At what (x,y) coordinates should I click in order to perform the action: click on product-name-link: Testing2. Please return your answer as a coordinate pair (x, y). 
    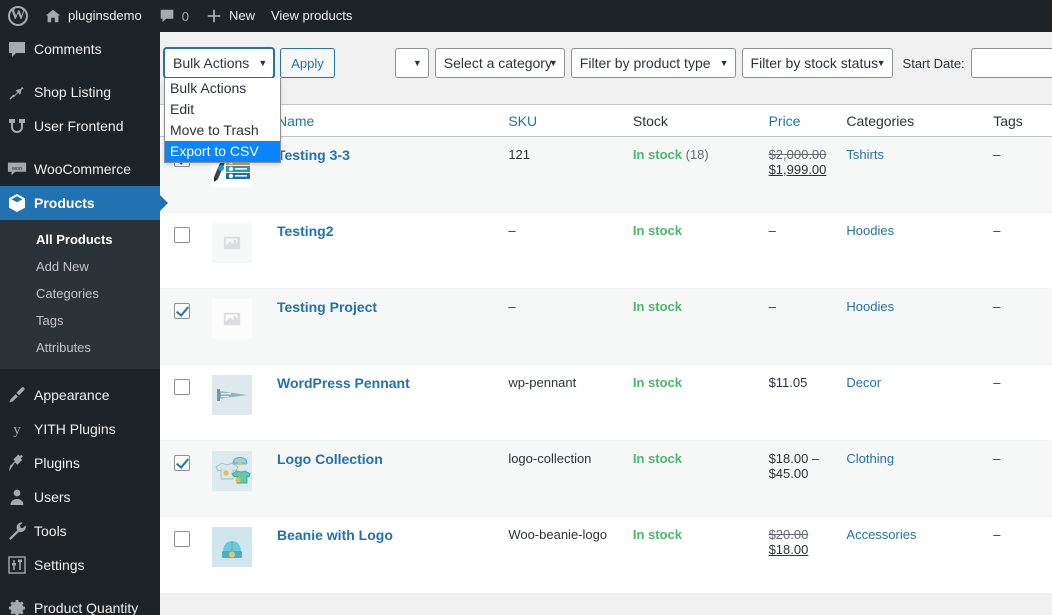
    Looking at the image, I should click on (305, 231).